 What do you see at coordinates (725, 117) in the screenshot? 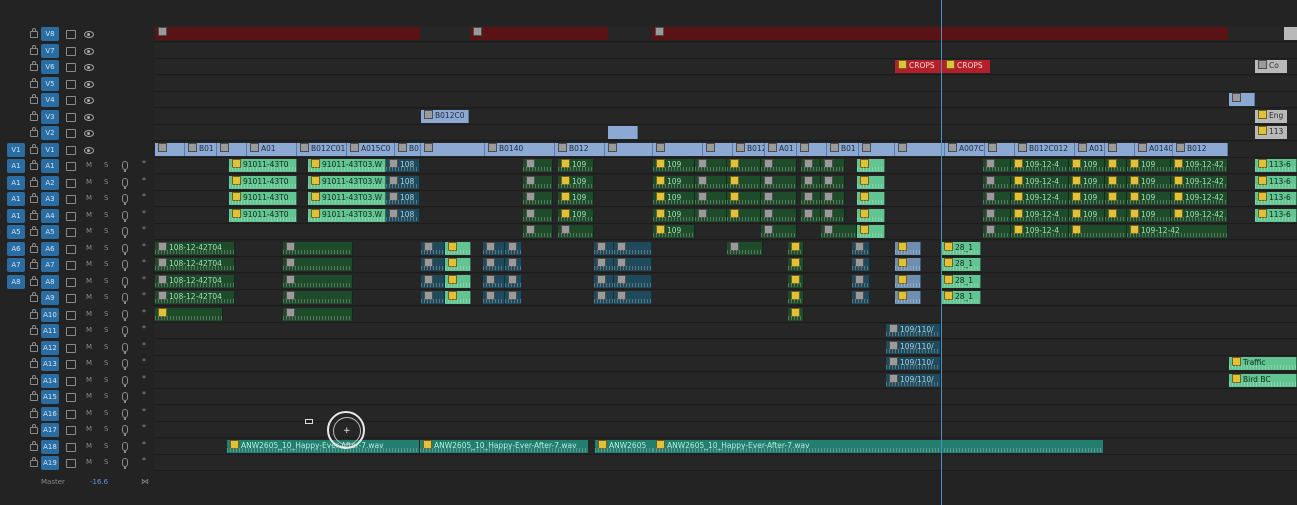
I see `lane-v3: B012C0 Eng` at bounding box center [725, 117].